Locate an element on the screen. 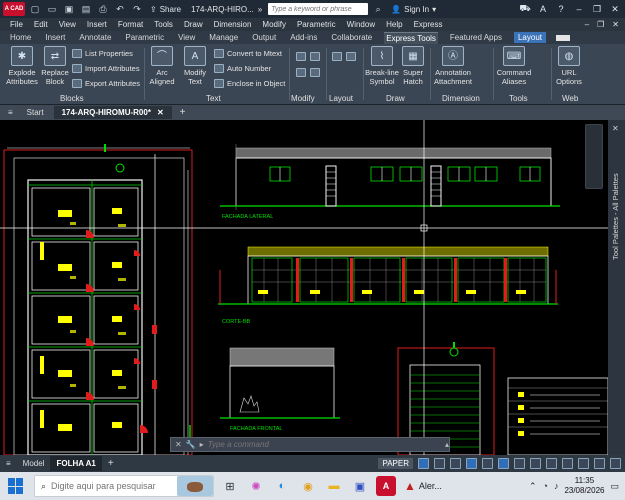 The image size is (625, 500). save-as-icon: ▤ is located at coordinates (86, 9).